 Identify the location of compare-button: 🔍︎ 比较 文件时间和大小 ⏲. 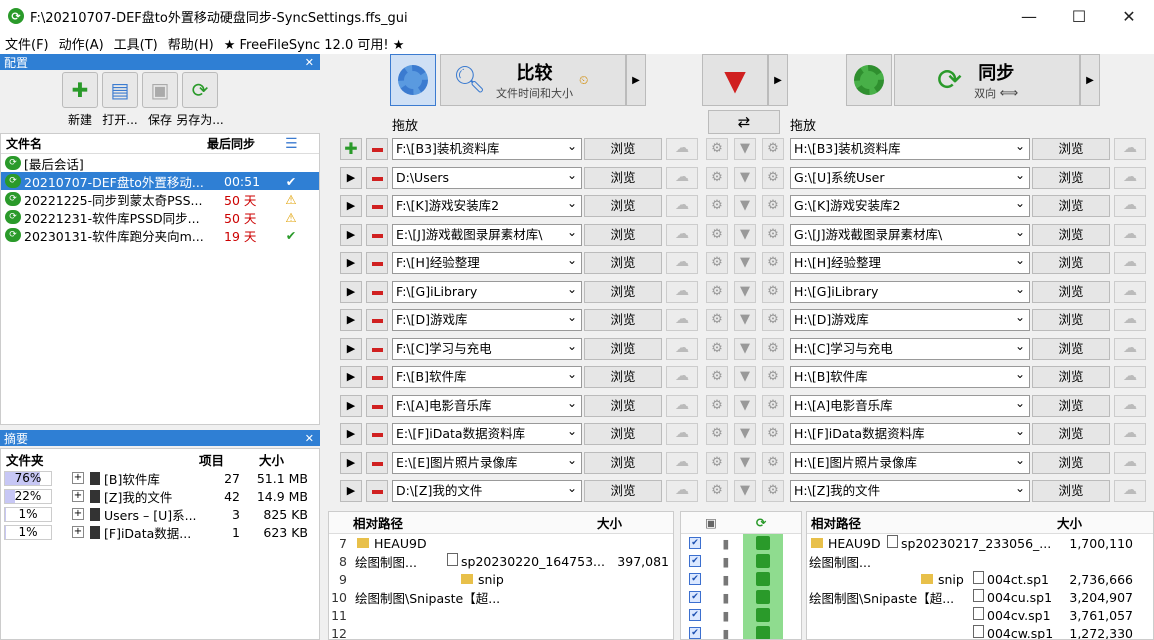
(533, 80).